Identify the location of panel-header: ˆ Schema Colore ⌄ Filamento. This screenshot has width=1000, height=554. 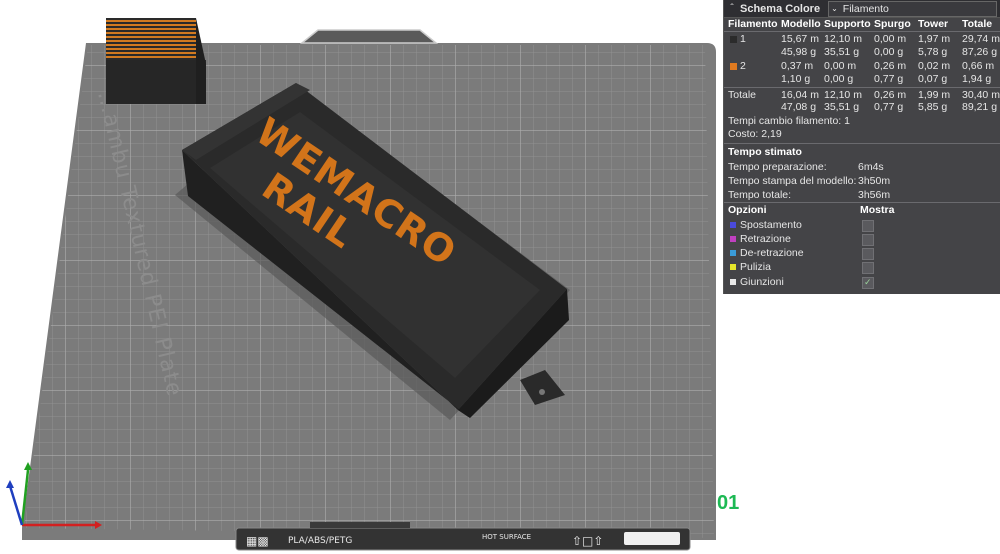
(862, 9).